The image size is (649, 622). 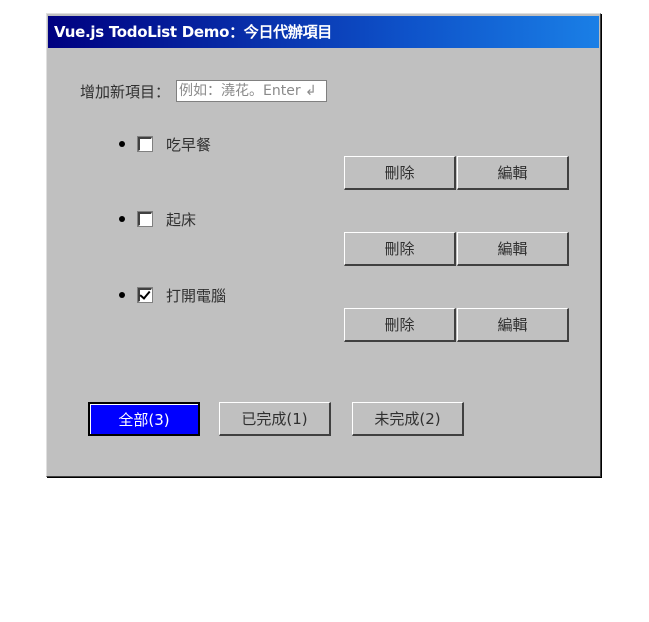 I want to click on todo-text: 起床, so click(x=181, y=219).